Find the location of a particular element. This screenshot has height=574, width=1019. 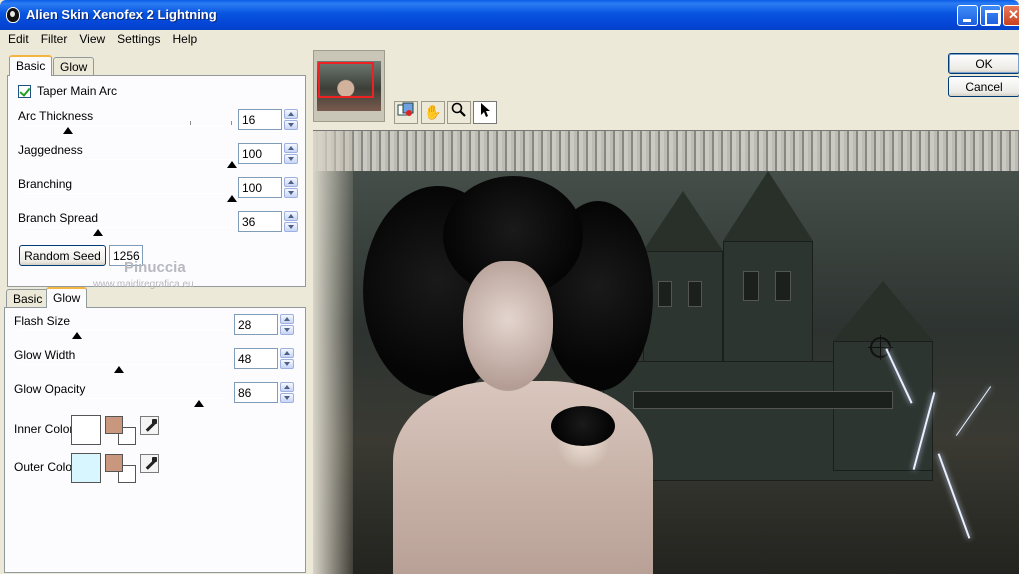

outer-color-label: Outer Color is located at coordinates (45, 467).